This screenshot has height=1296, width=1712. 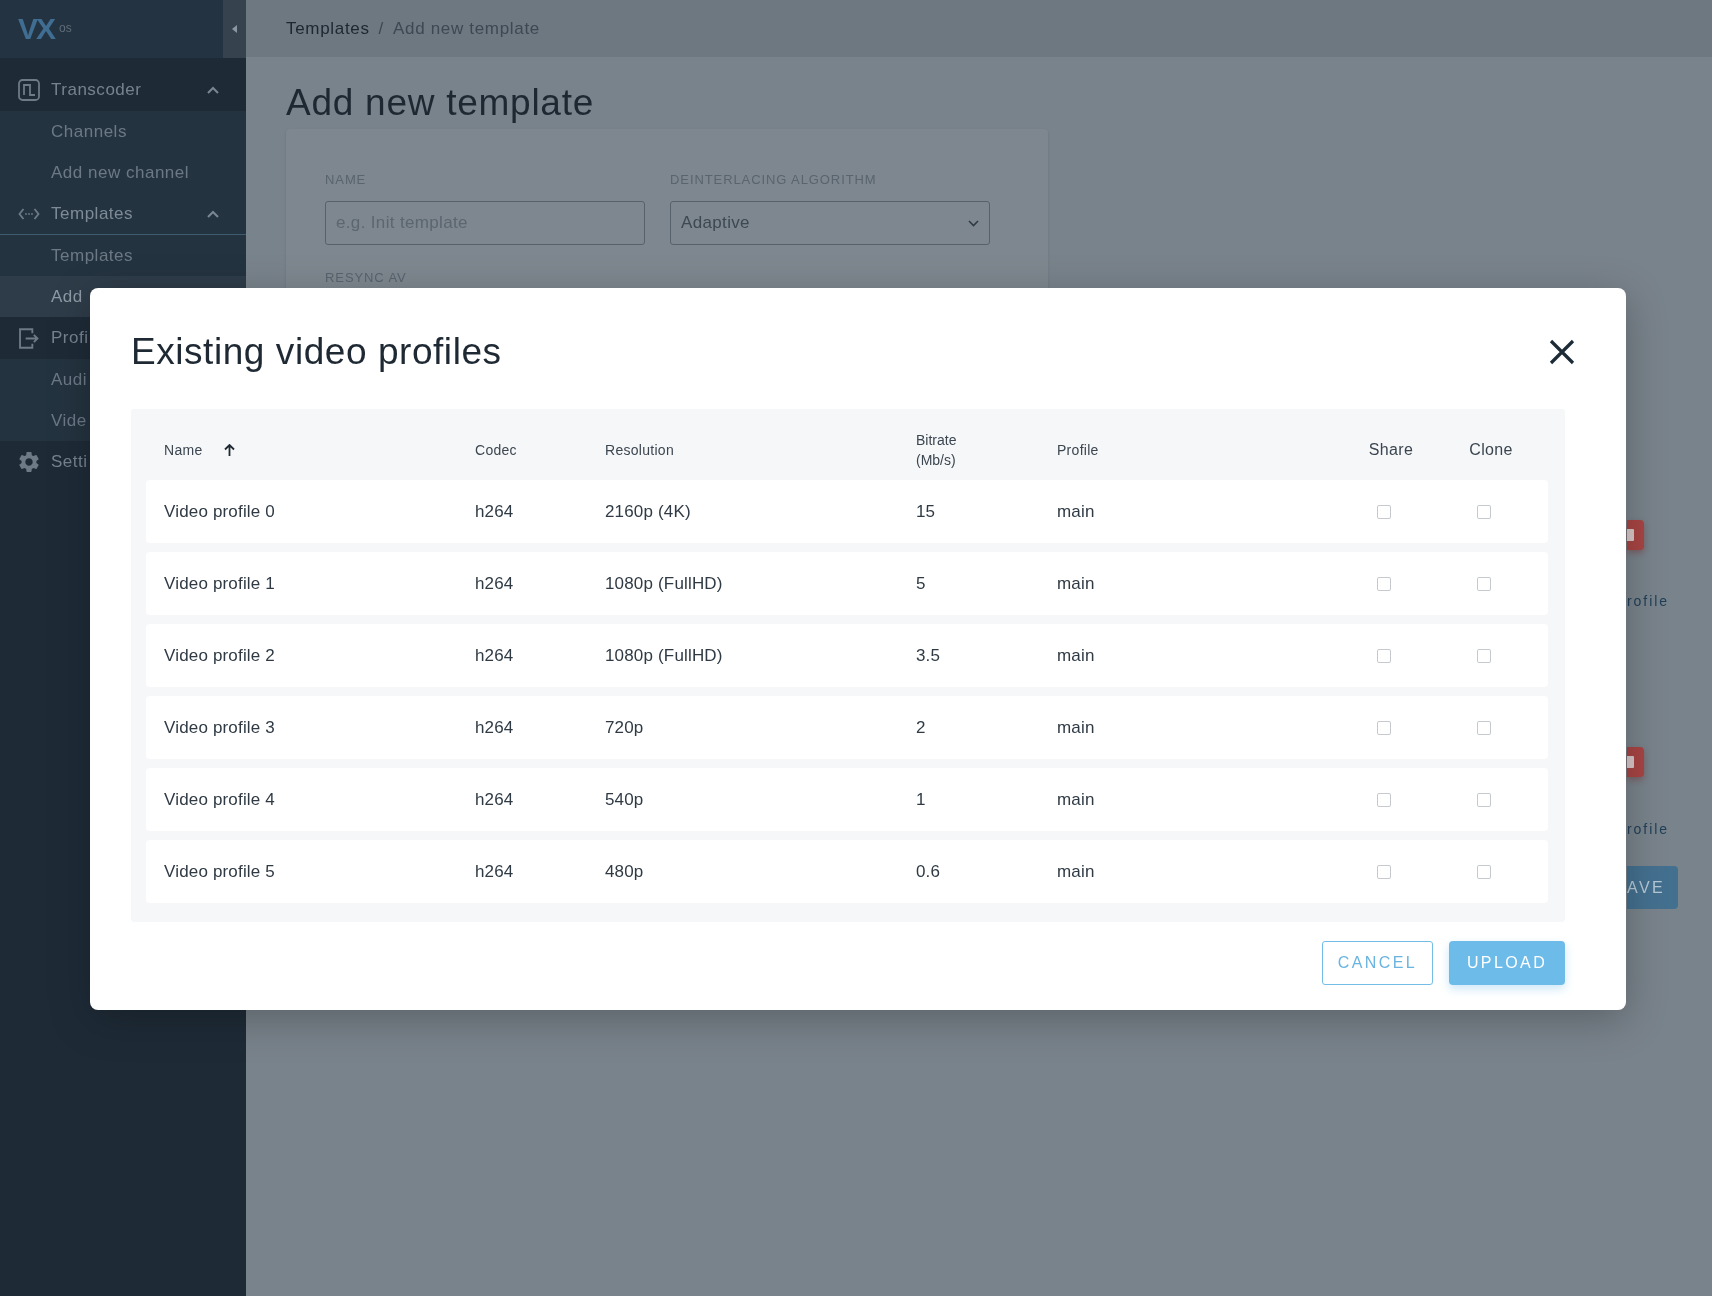 I want to click on menu-group: Transcoder, so click(x=123, y=90).